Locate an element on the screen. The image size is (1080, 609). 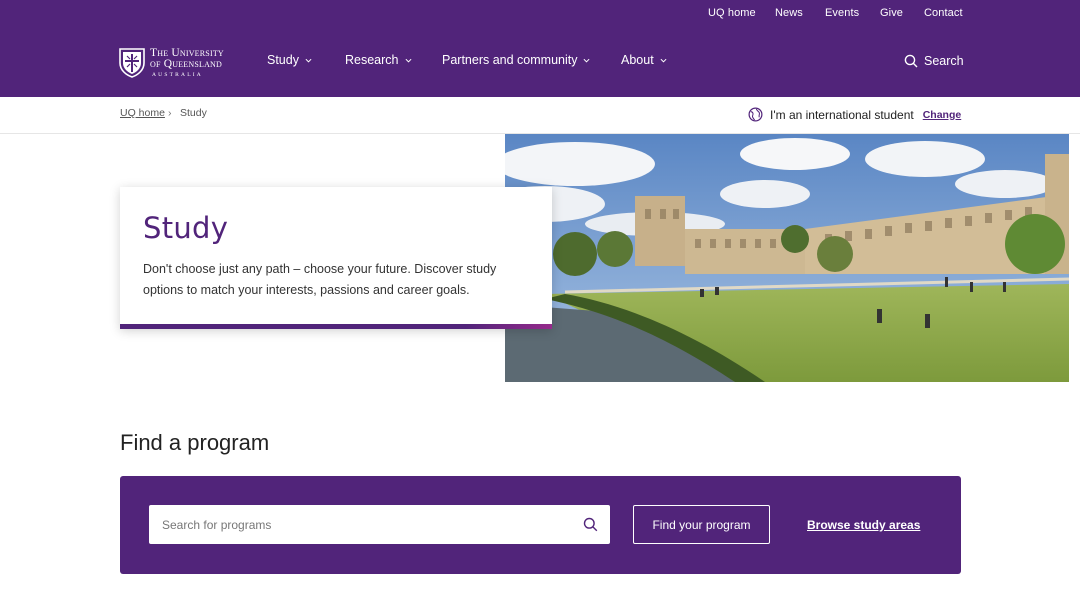
nav-item-study: Study is located at coordinates (289, 60).